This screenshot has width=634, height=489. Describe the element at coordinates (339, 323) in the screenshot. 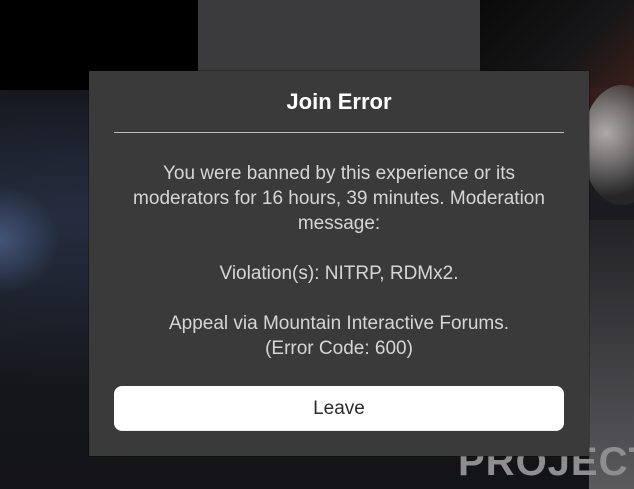

I see `appeal-text: Appeal via Mountain Interactive Forums.` at that location.